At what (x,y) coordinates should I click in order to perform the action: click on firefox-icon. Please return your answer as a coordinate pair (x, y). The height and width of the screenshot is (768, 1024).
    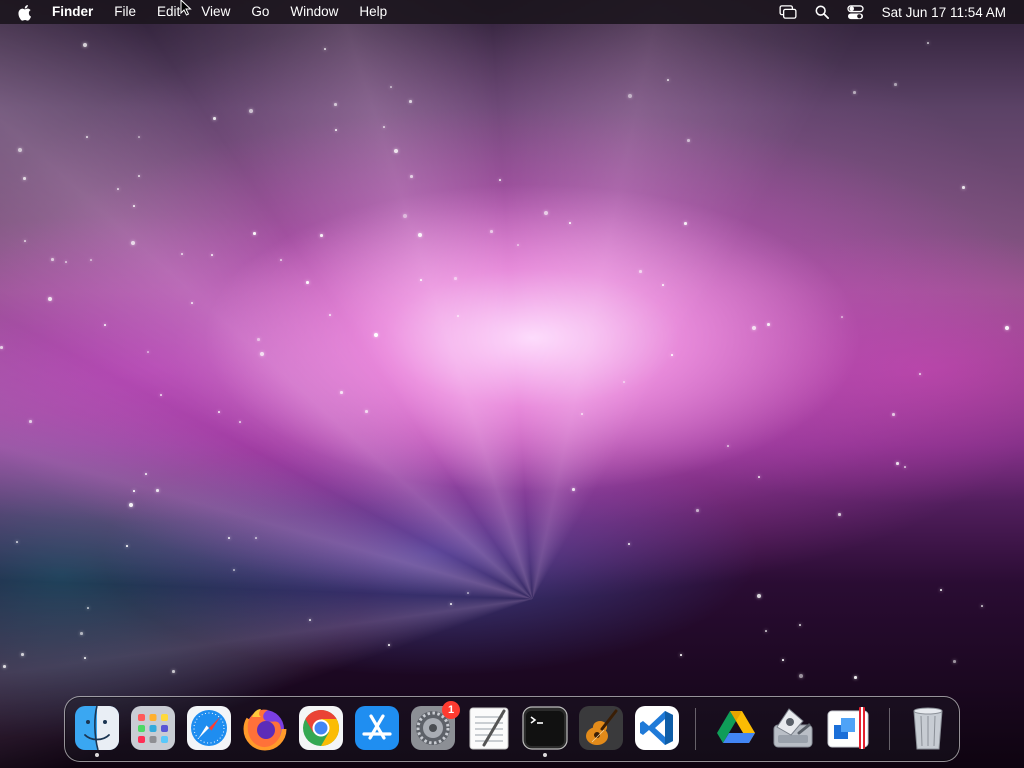
    Looking at the image, I should click on (265, 729).